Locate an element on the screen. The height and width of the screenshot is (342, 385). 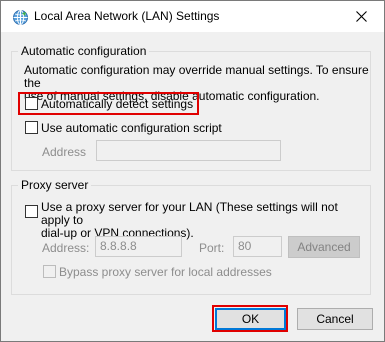
script-address-label: Address is located at coordinates (64, 152).